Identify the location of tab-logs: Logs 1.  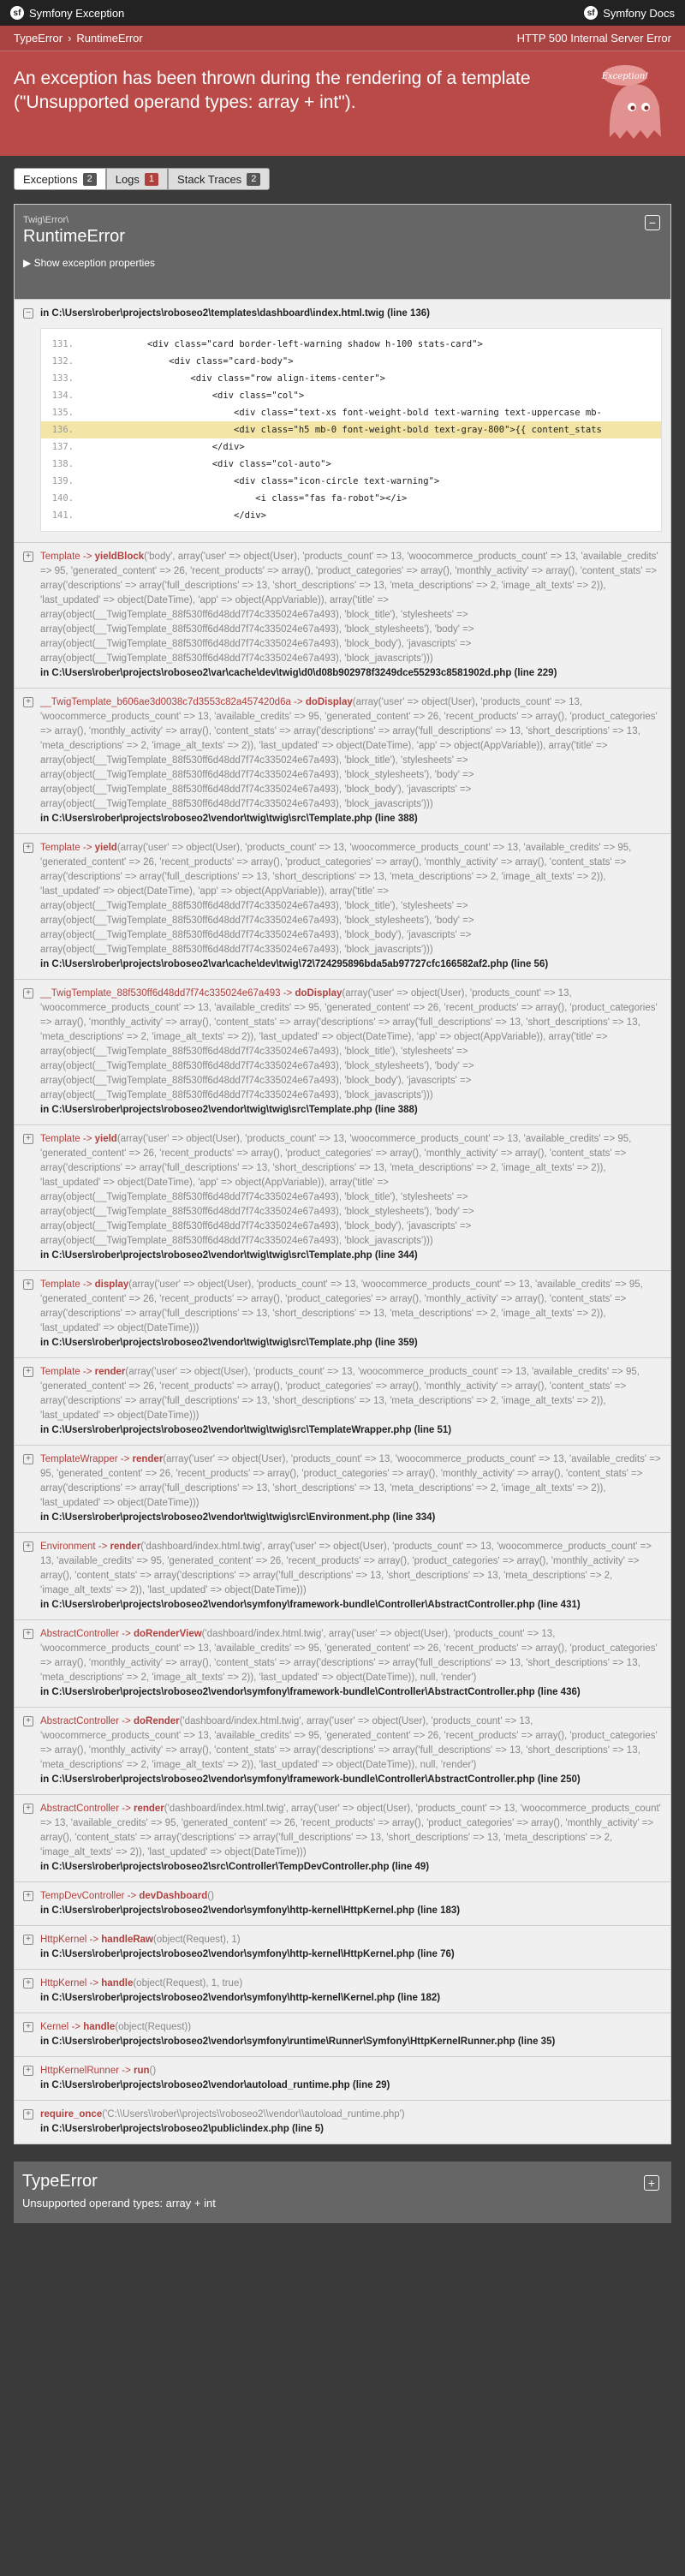
(137, 179).